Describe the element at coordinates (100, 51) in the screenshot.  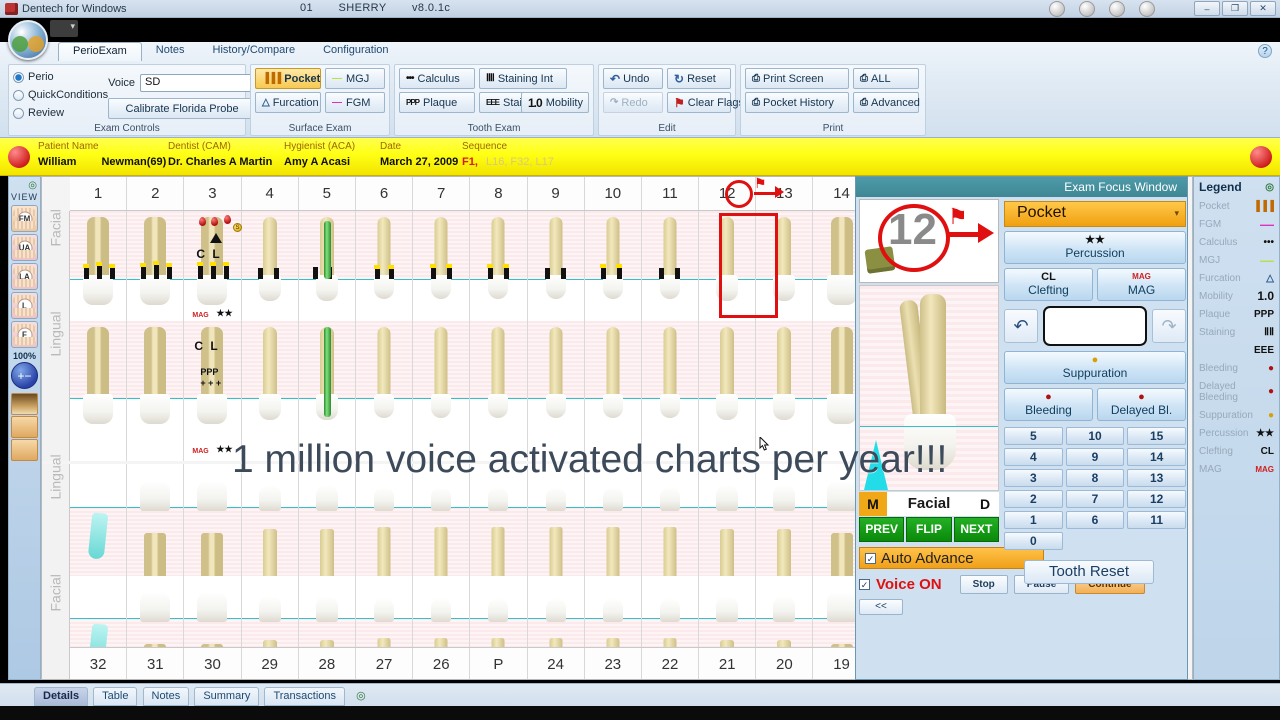
I see `tab-perioexam: PerioExam` at that location.